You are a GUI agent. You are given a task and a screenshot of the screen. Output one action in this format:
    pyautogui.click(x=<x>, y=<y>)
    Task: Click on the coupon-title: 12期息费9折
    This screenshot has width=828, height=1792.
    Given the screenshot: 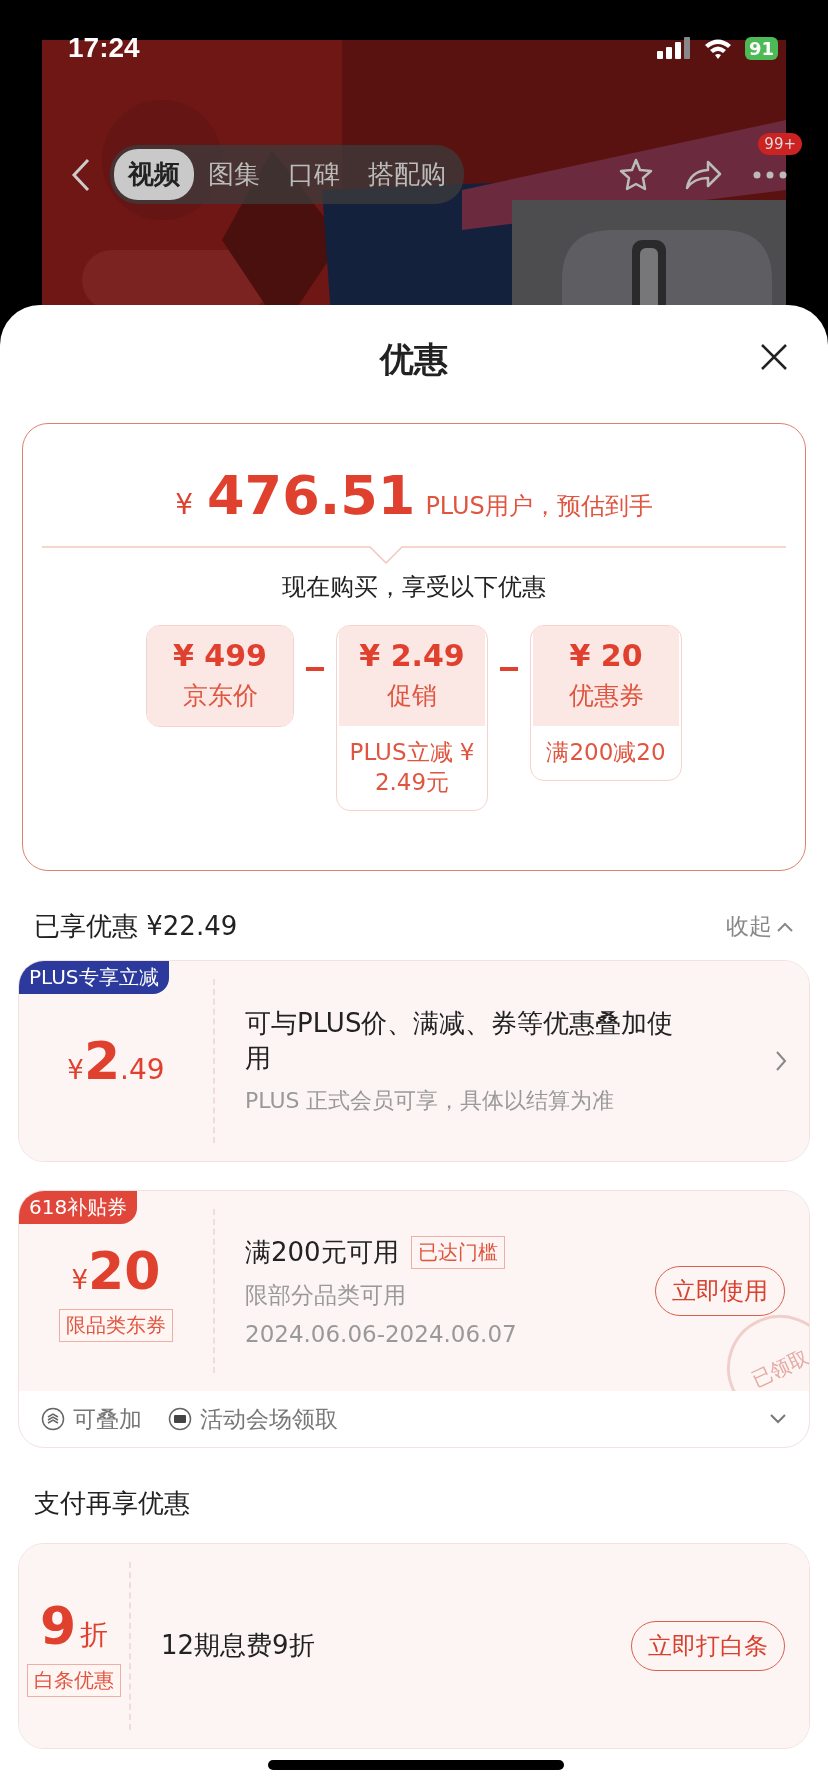 What is the action you would take?
    pyautogui.click(x=238, y=1646)
    